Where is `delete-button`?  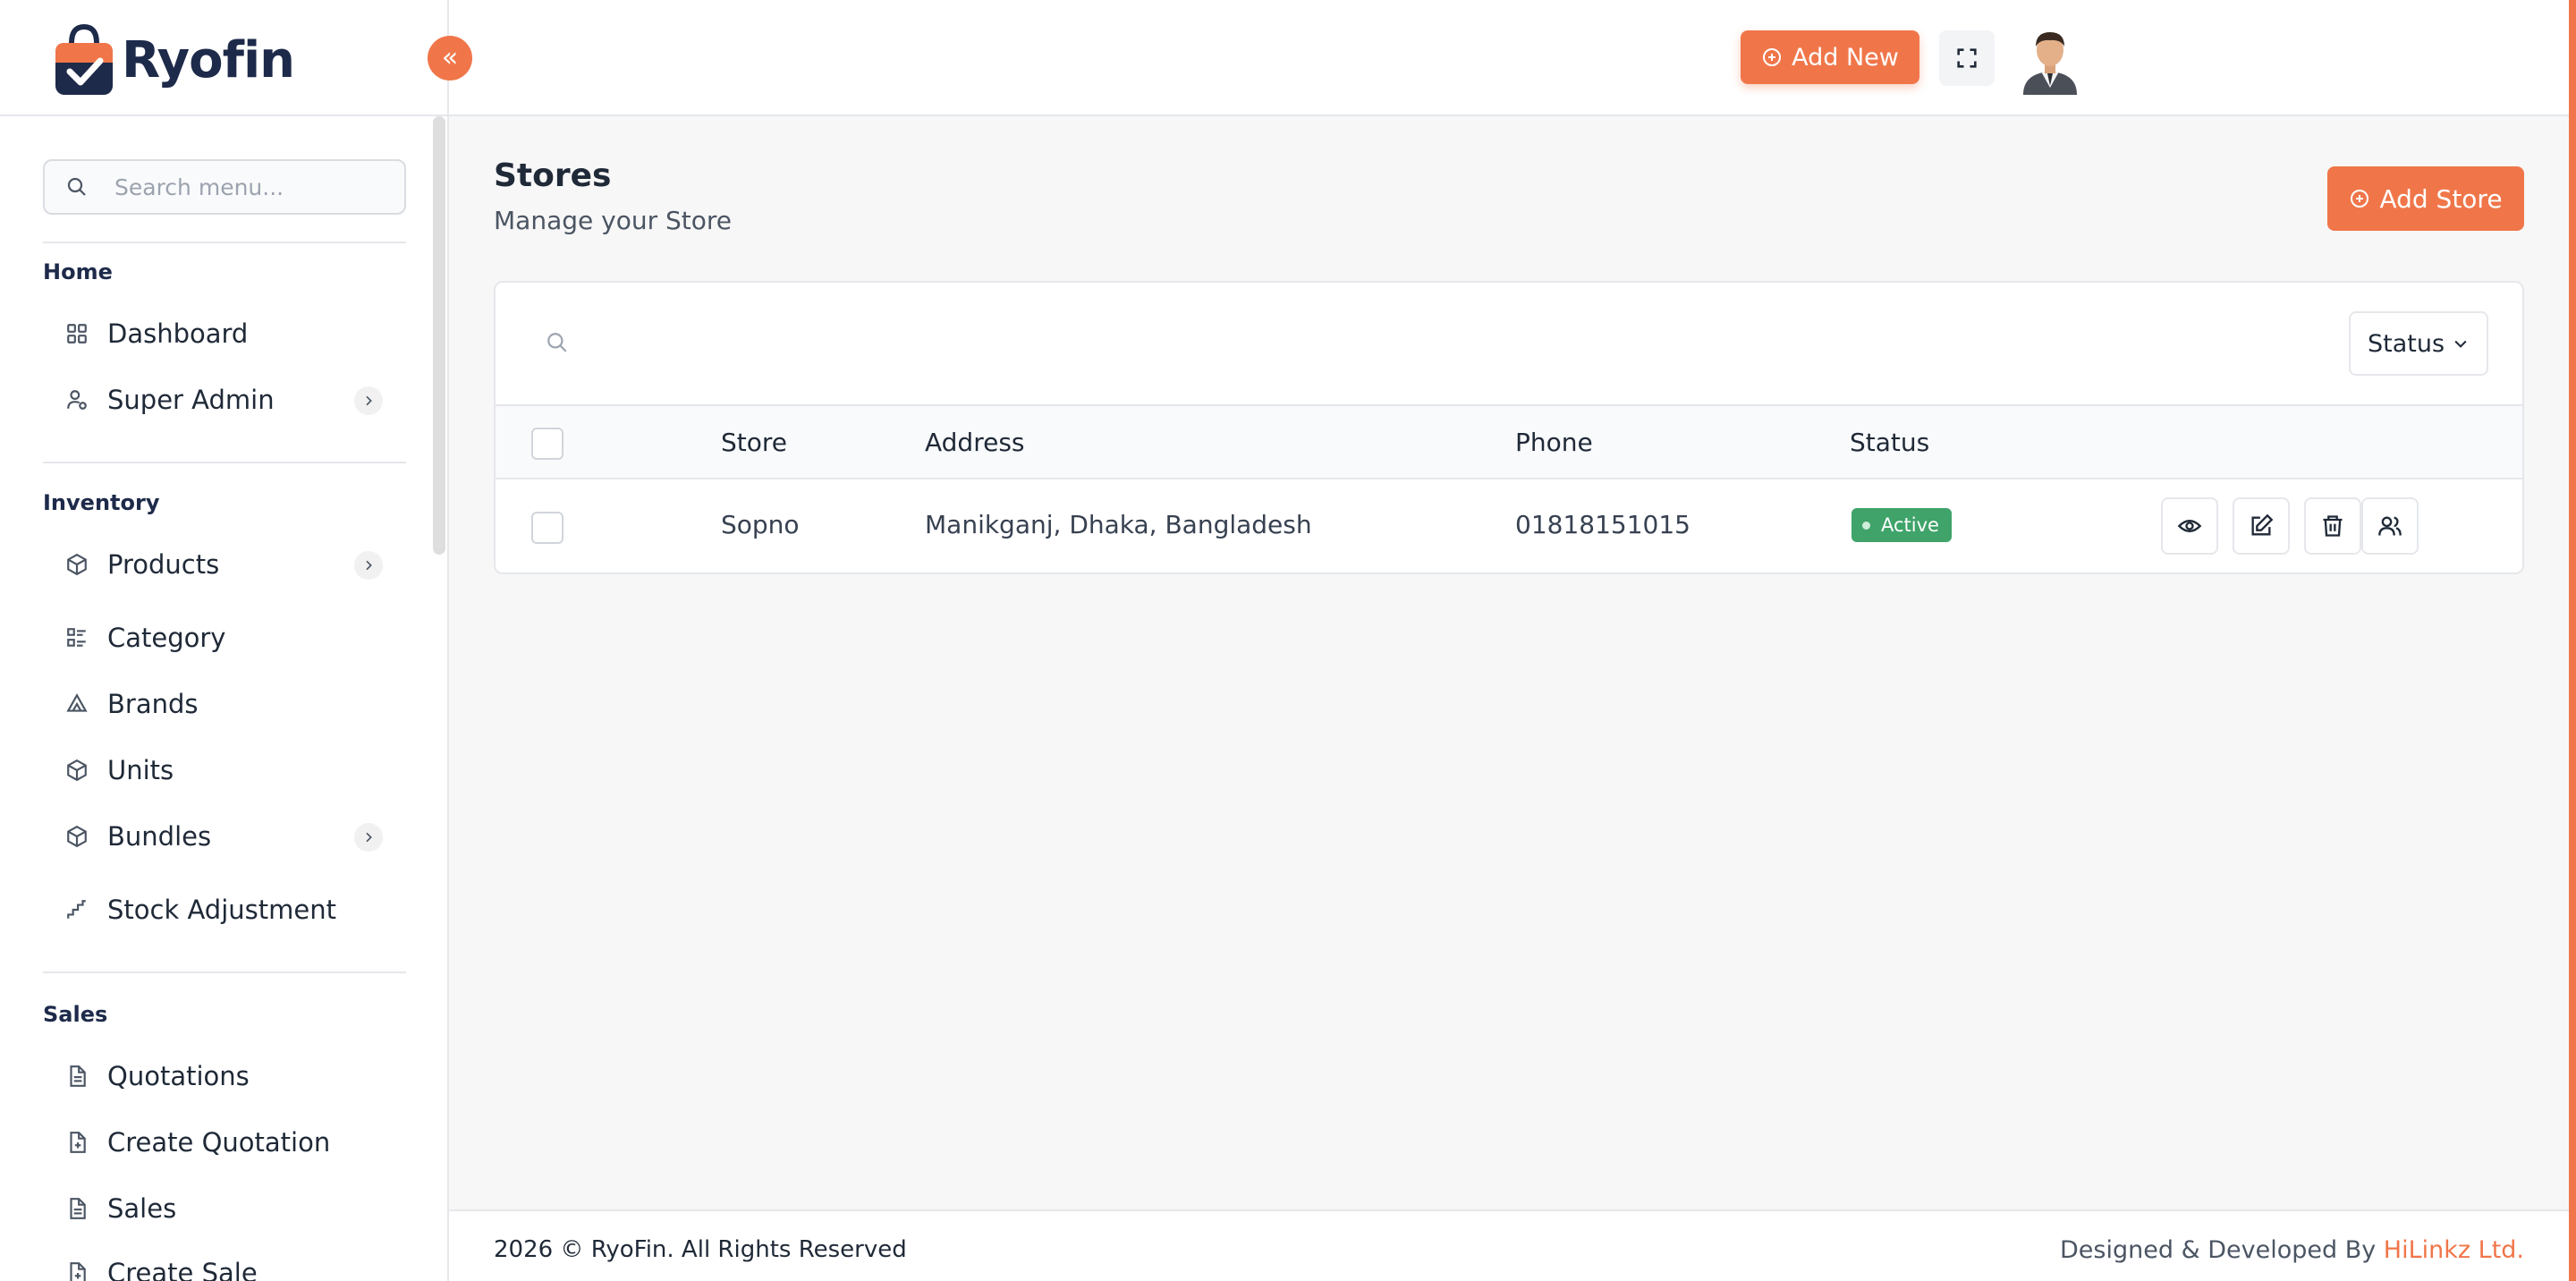 delete-button is located at coordinates (2332, 526).